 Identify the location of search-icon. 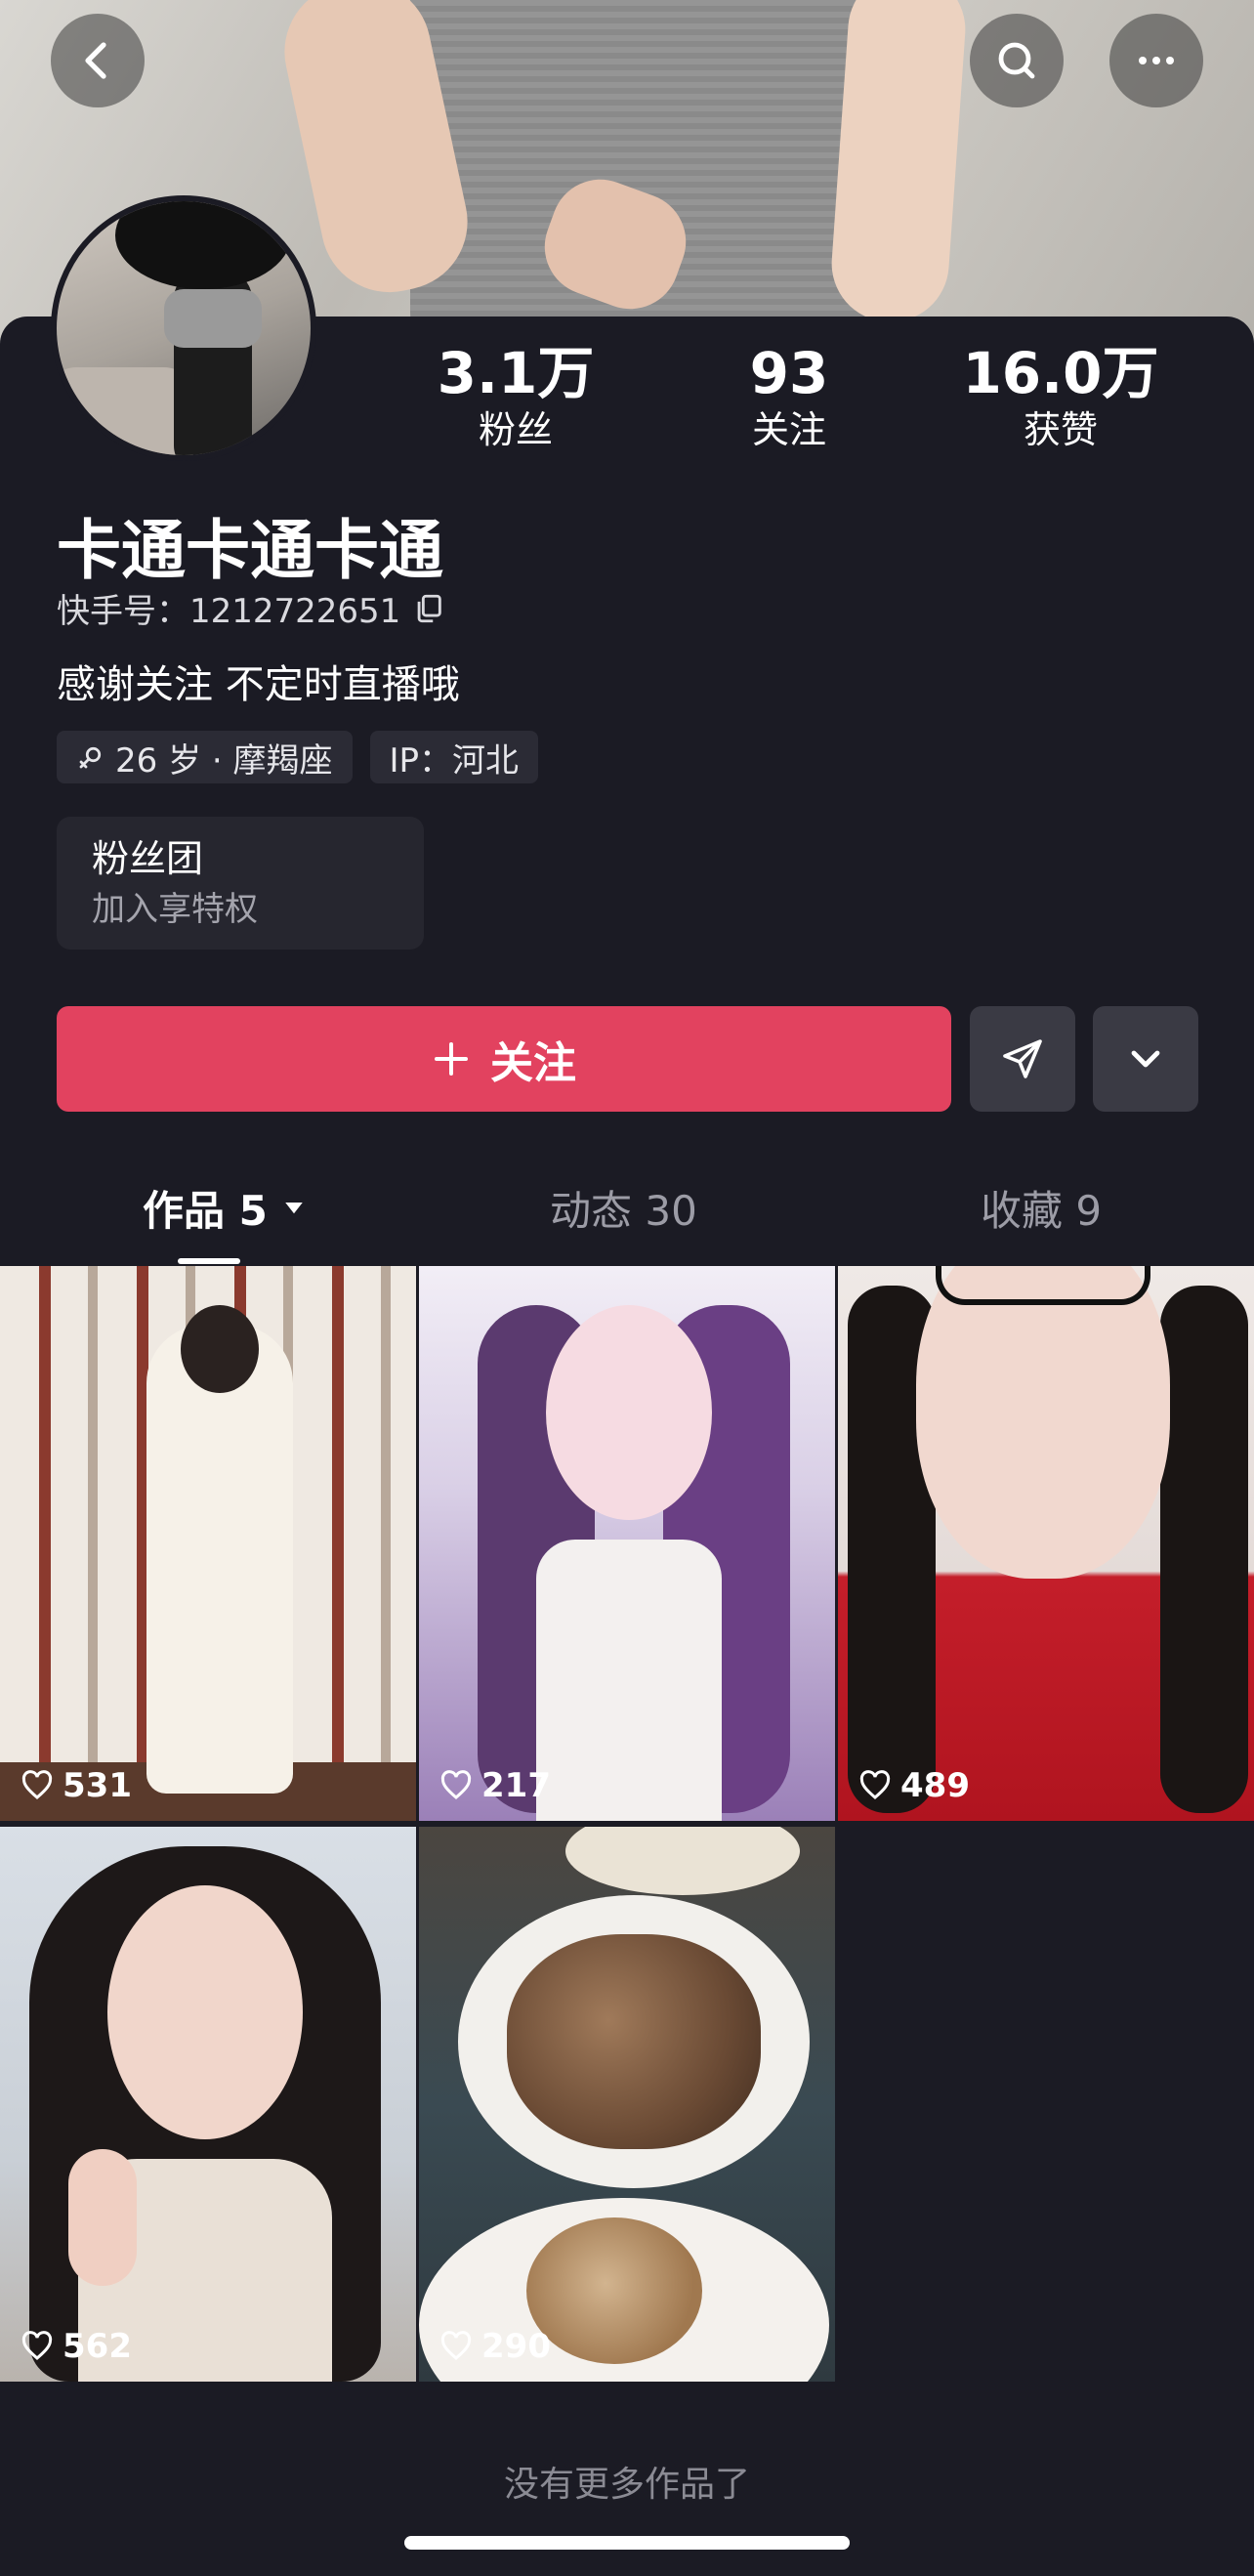
(1016, 60).